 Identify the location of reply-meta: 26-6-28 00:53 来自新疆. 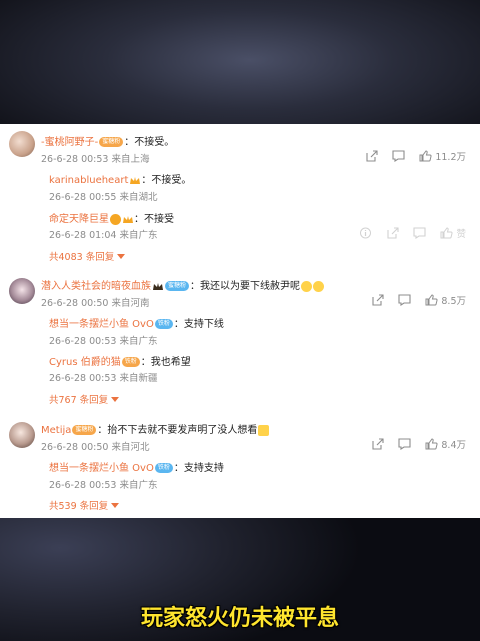
(103, 378).